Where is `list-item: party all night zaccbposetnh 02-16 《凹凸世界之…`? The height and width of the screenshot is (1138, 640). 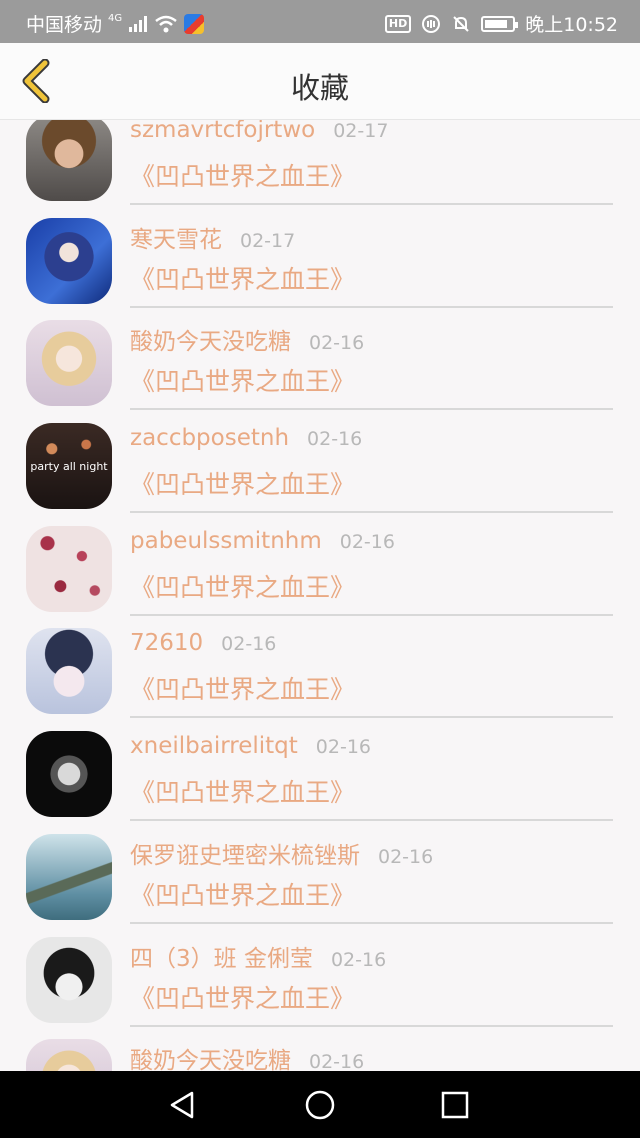 list-item: party all night zaccbposetnh 02-16 《凹凸世界之… is located at coordinates (320, 461).